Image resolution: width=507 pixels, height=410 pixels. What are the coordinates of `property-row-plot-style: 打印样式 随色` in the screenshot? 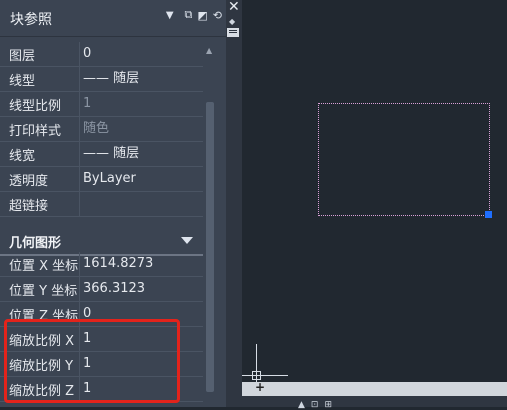 It's located at (101, 129).